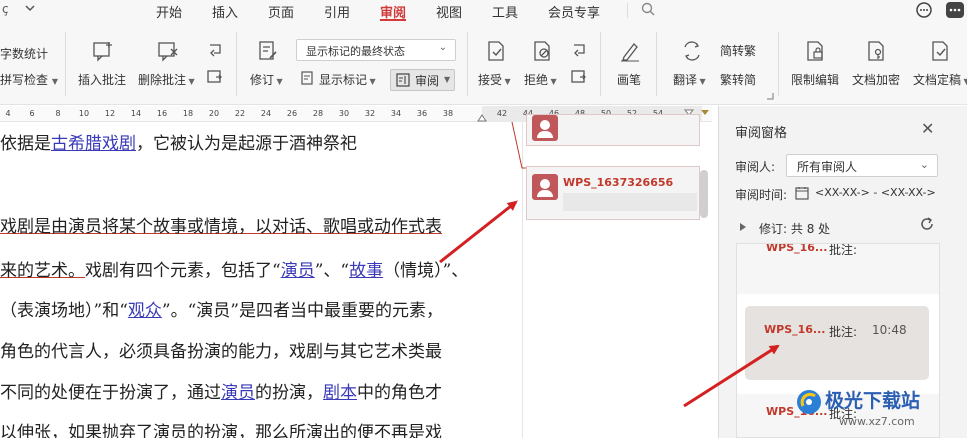  I want to click on revise-button: 修订 ▼, so click(266, 79).